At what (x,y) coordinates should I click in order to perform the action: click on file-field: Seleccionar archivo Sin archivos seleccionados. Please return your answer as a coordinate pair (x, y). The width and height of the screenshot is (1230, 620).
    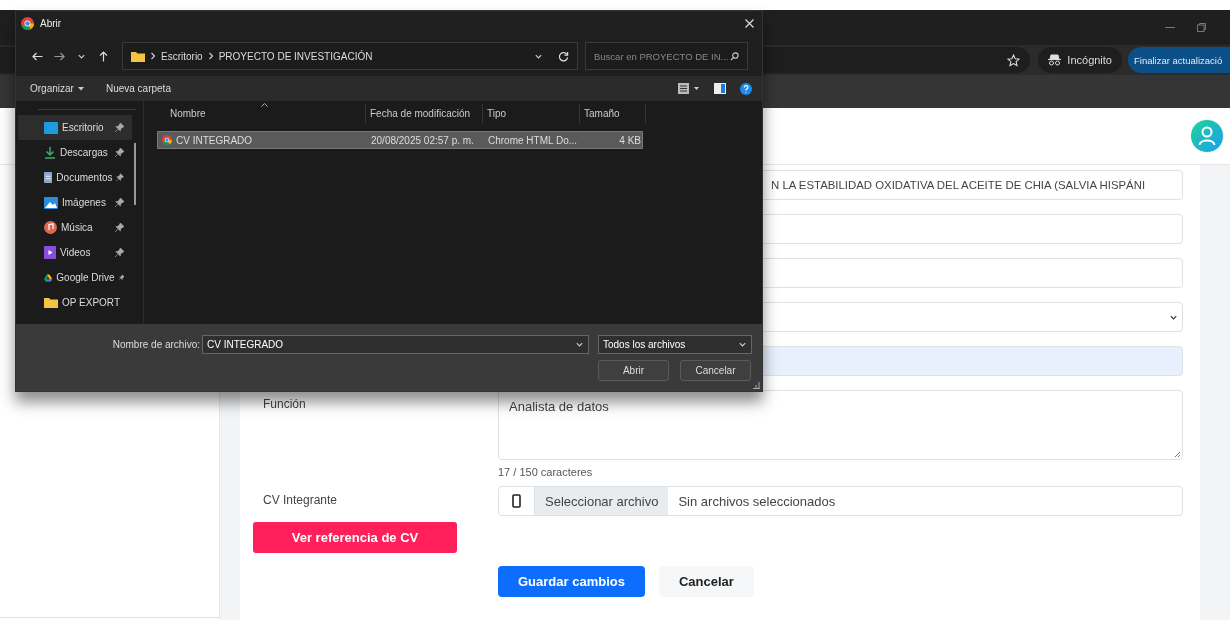
    Looking at the image, I should click on (840, 501).